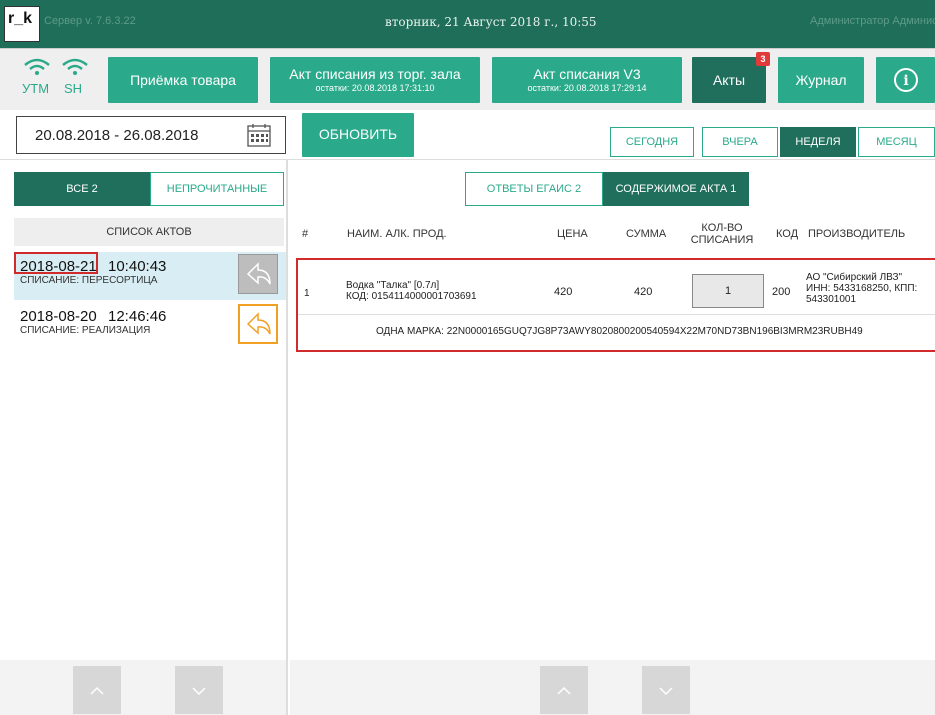  I want to click on acts-label: Акты, so click(729, 80).